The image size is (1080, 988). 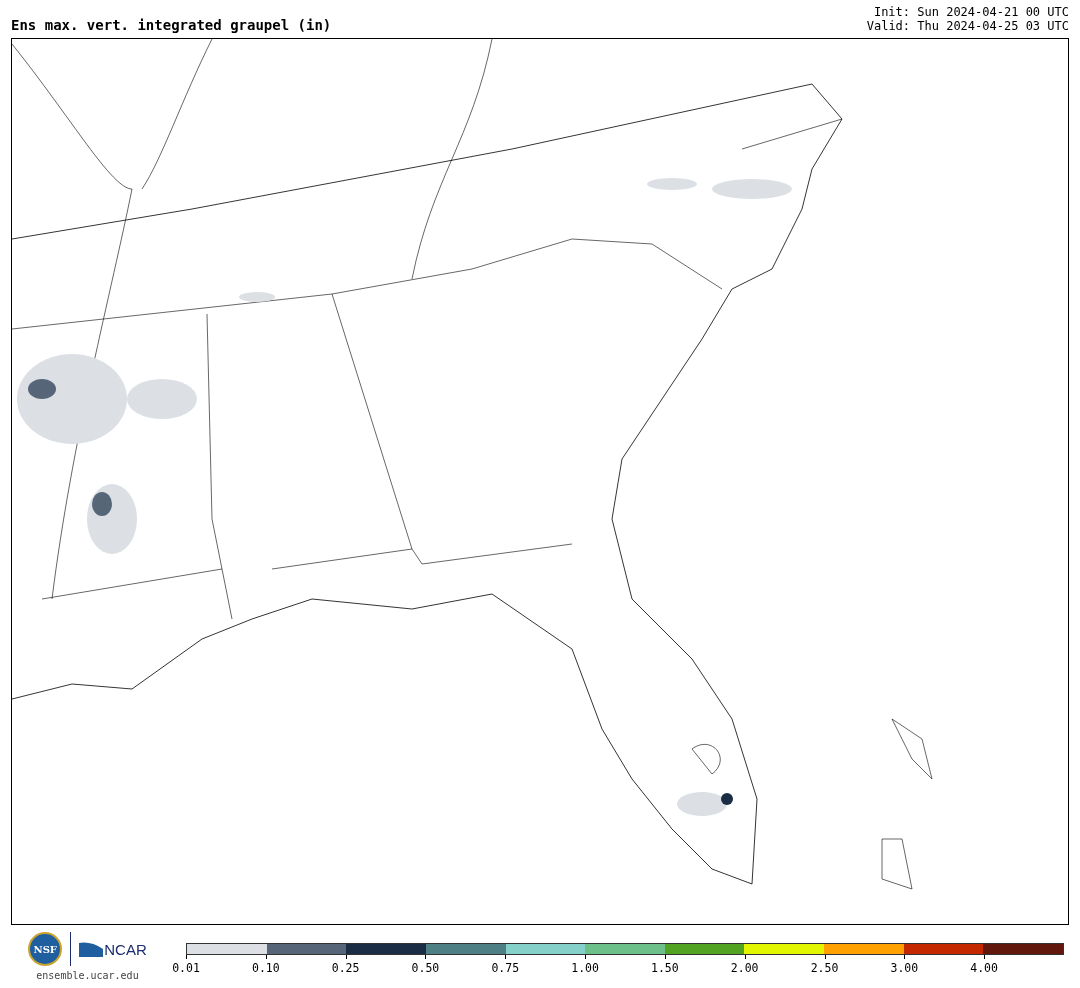 I want to click on ncar-logo: NCAR, so click(x=125, y=949).